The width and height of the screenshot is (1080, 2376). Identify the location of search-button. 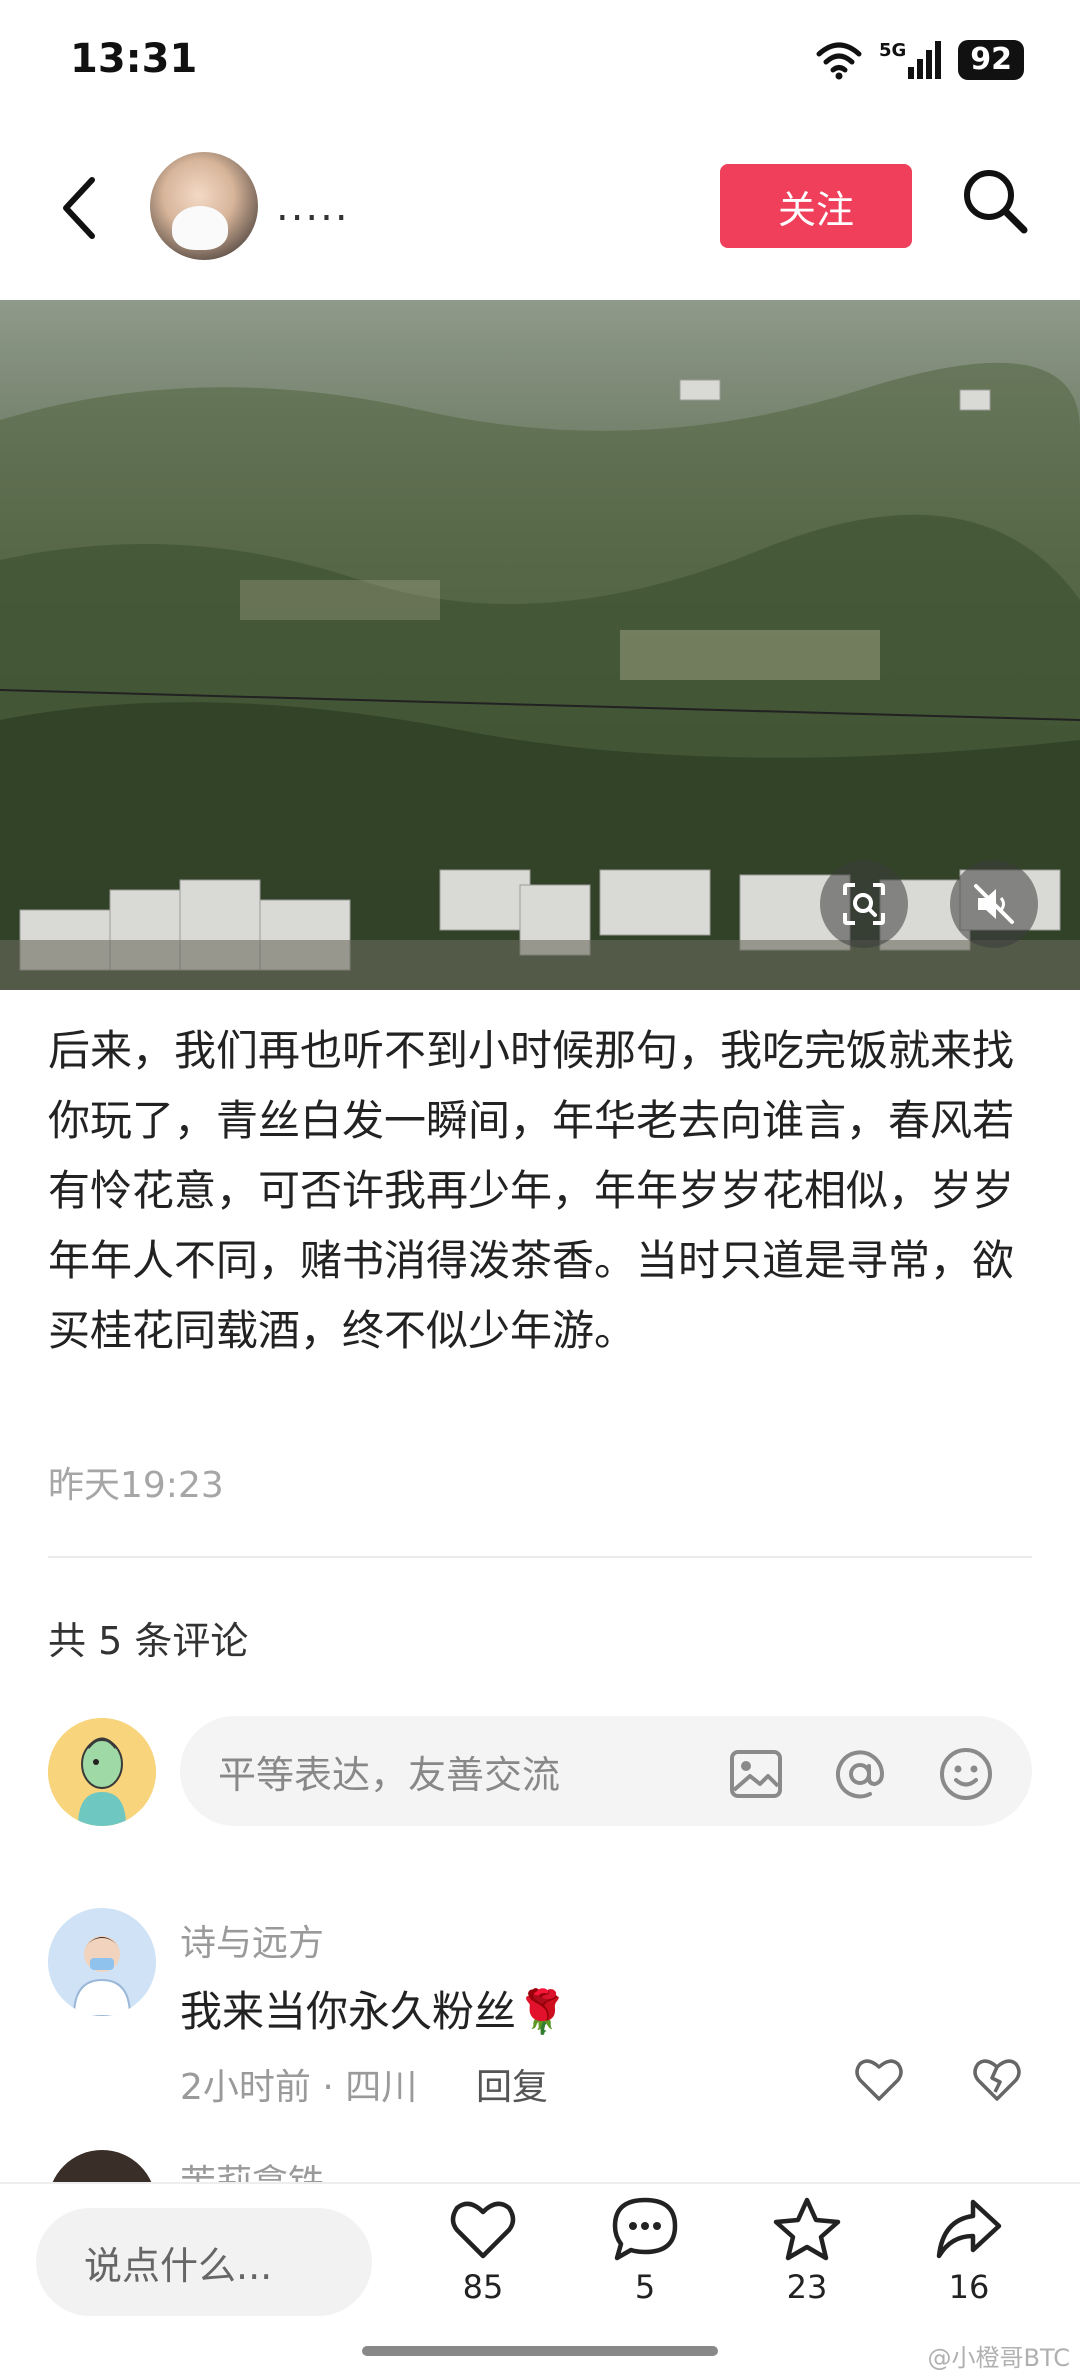
(995, 201).